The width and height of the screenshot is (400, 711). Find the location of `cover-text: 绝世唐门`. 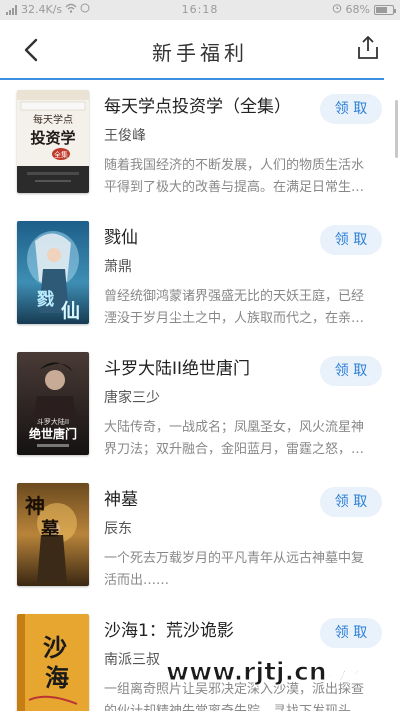

cover-text: 绝世唐门 is located at coordinates (53, 433).